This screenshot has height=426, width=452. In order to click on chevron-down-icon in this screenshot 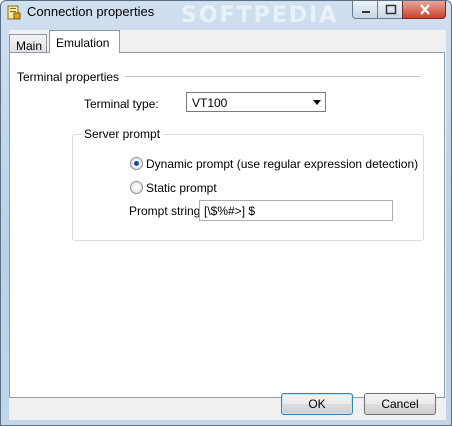, I will do `click(317, 102)`.